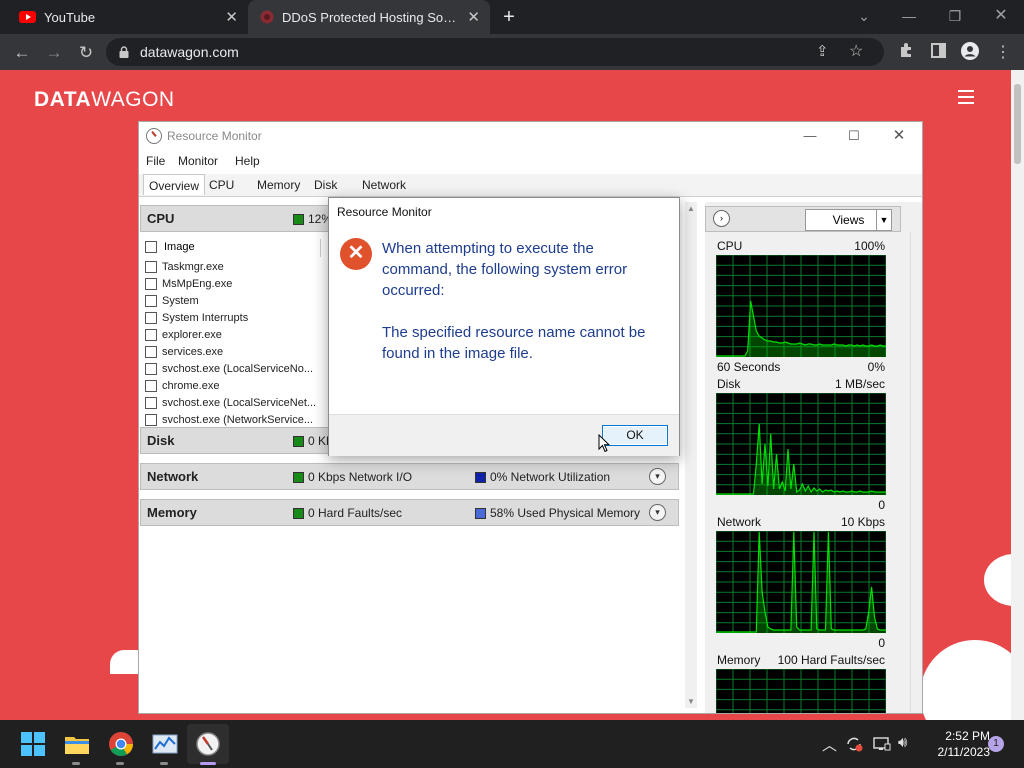 The image size is (1024, 768). I want to click on browser-menu-icon: ⋮, so click(1003, 53).